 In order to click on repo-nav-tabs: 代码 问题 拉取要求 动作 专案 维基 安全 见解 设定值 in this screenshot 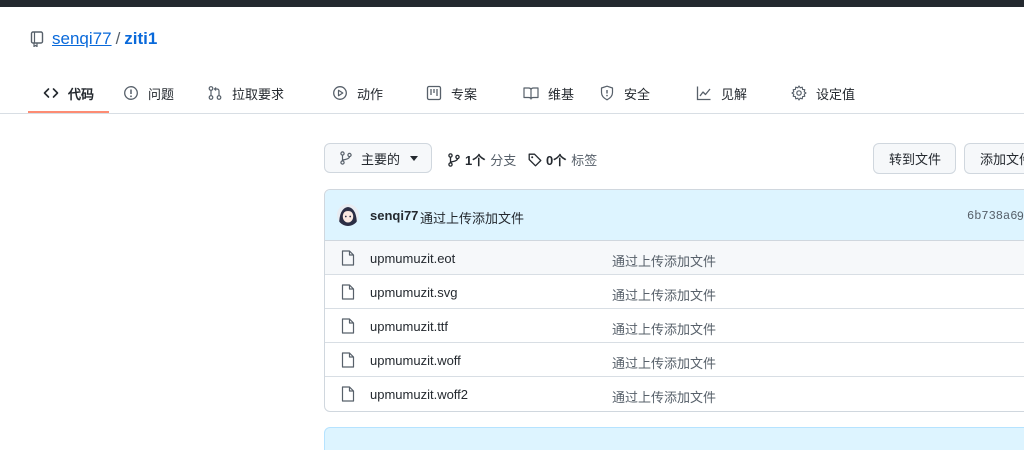, I will do `click(512, 93)`.